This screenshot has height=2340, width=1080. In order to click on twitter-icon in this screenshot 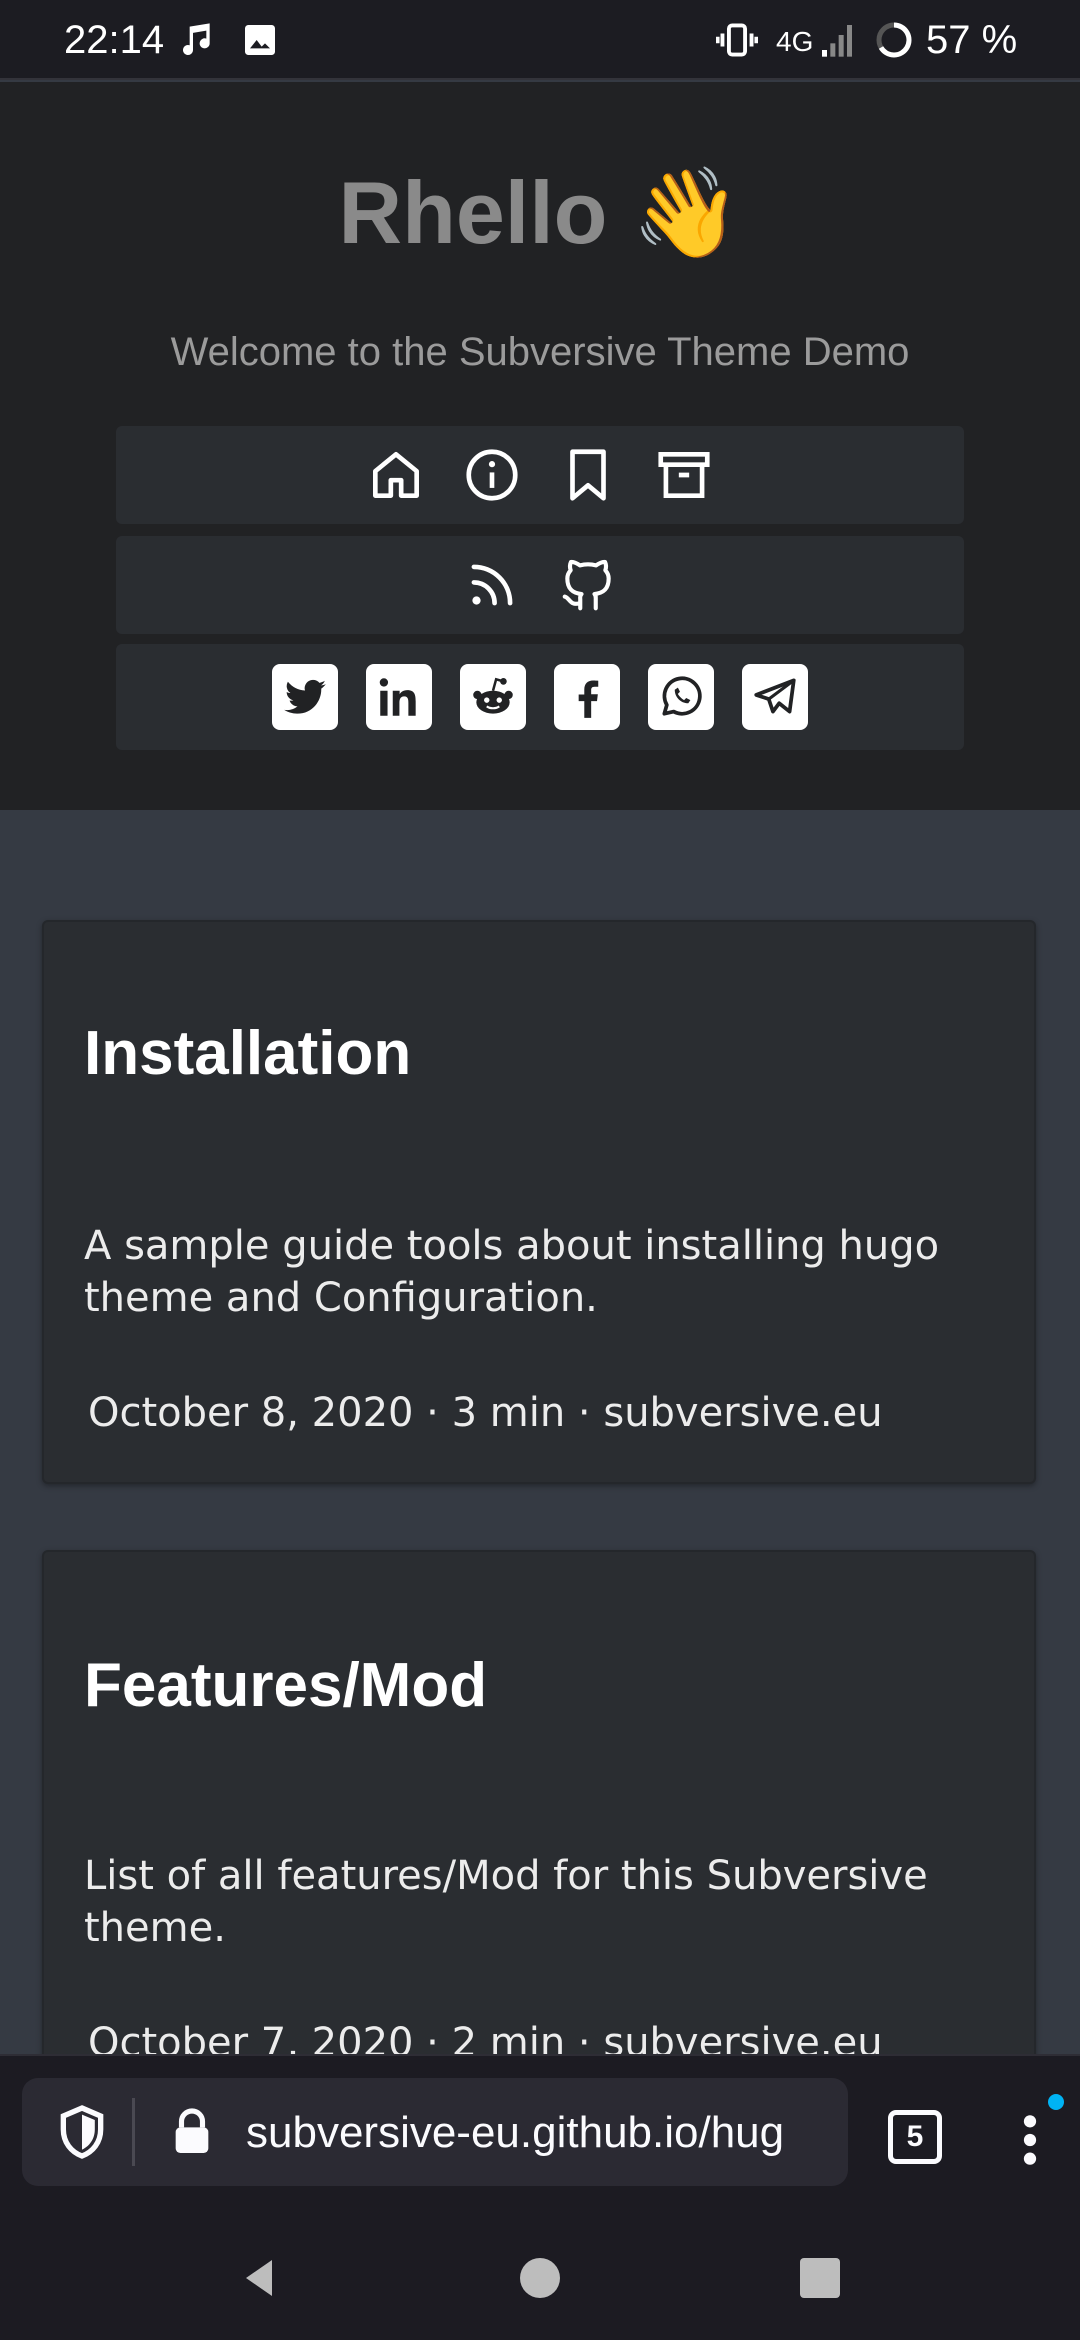, I will do `click(305, 697)`.